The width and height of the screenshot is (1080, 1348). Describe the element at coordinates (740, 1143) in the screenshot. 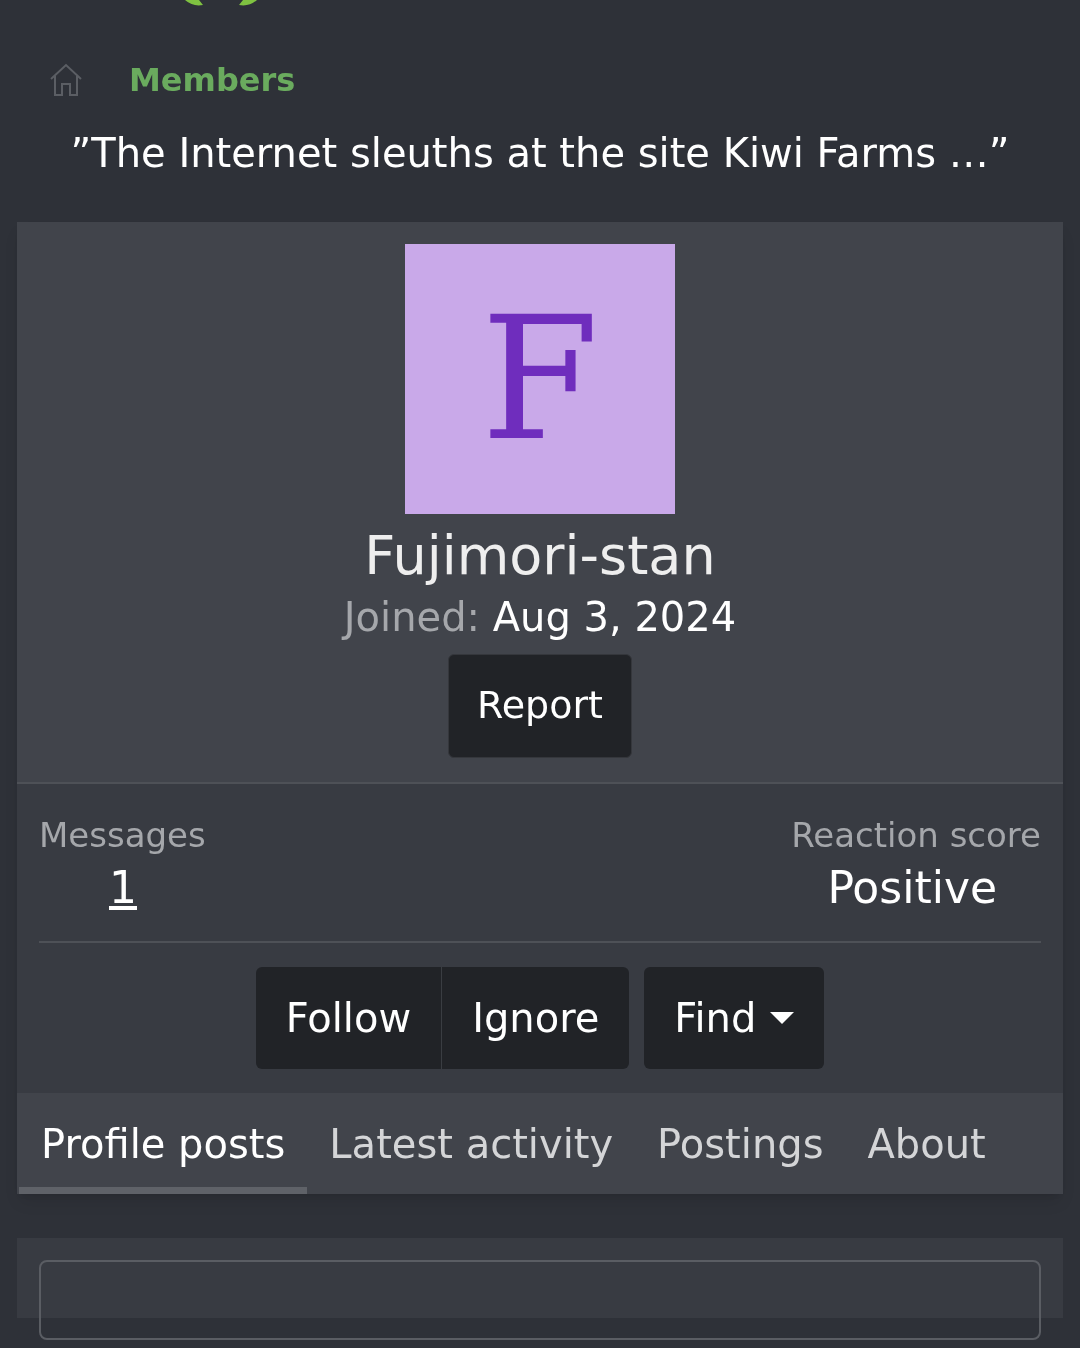

I see `tab: Postings` at that location.